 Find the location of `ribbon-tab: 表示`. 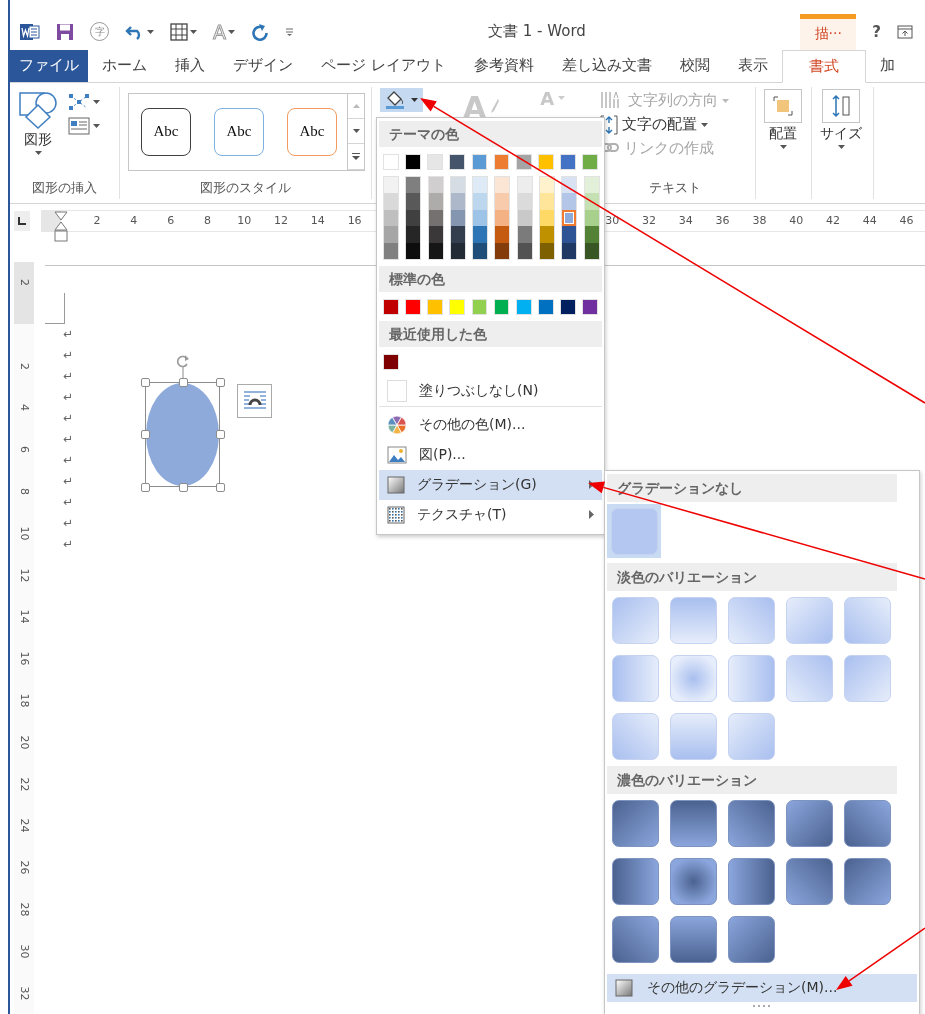

ribbon-tab: 表示 is located at coordinates (752, 65).